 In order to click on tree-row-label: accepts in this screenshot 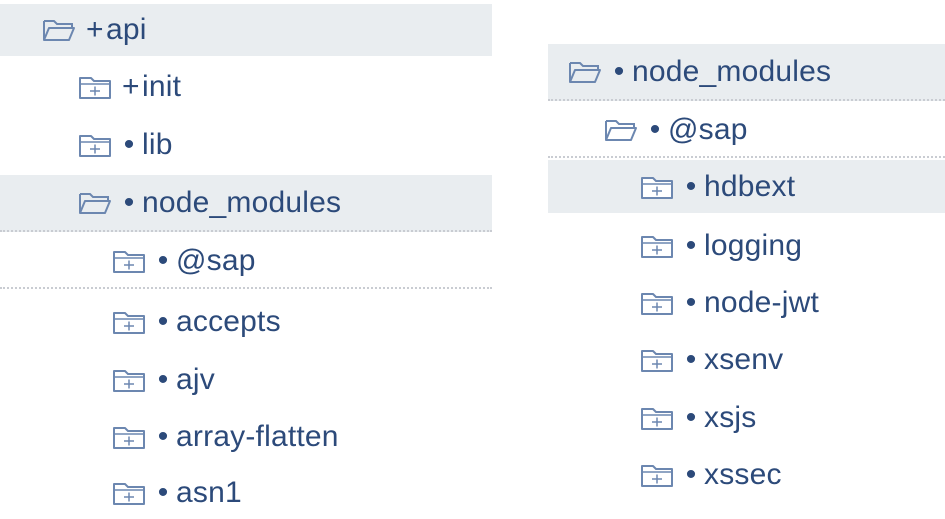, I will do `click(228, 321)`.